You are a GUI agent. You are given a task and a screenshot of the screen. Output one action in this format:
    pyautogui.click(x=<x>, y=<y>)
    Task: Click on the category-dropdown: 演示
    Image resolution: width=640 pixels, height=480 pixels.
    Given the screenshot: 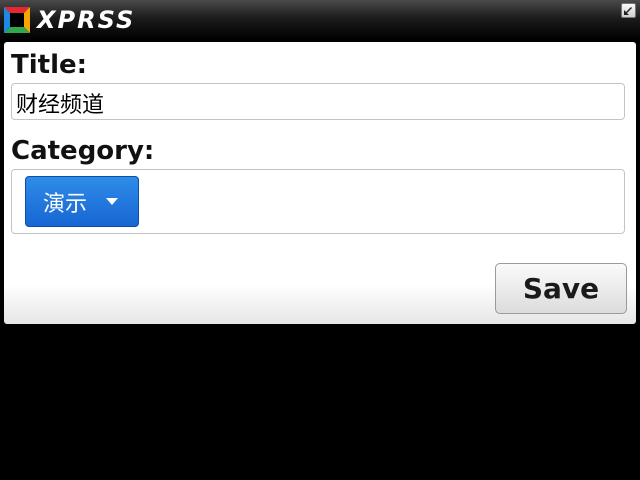 What is the action you would take?
    pyautogui.click(x=82, y=201)
    